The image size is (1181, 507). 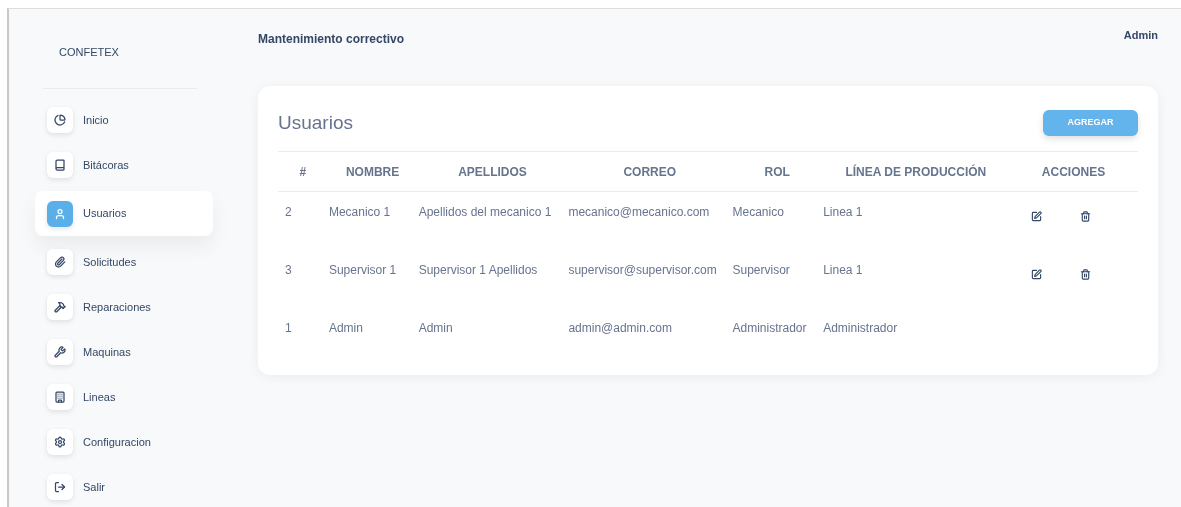 What do you see at coordinates (916, 172) in the screenshot?
I see `column-header: LÍNEA DE PRODUCCIÓN` at bounding box center [916, 172].